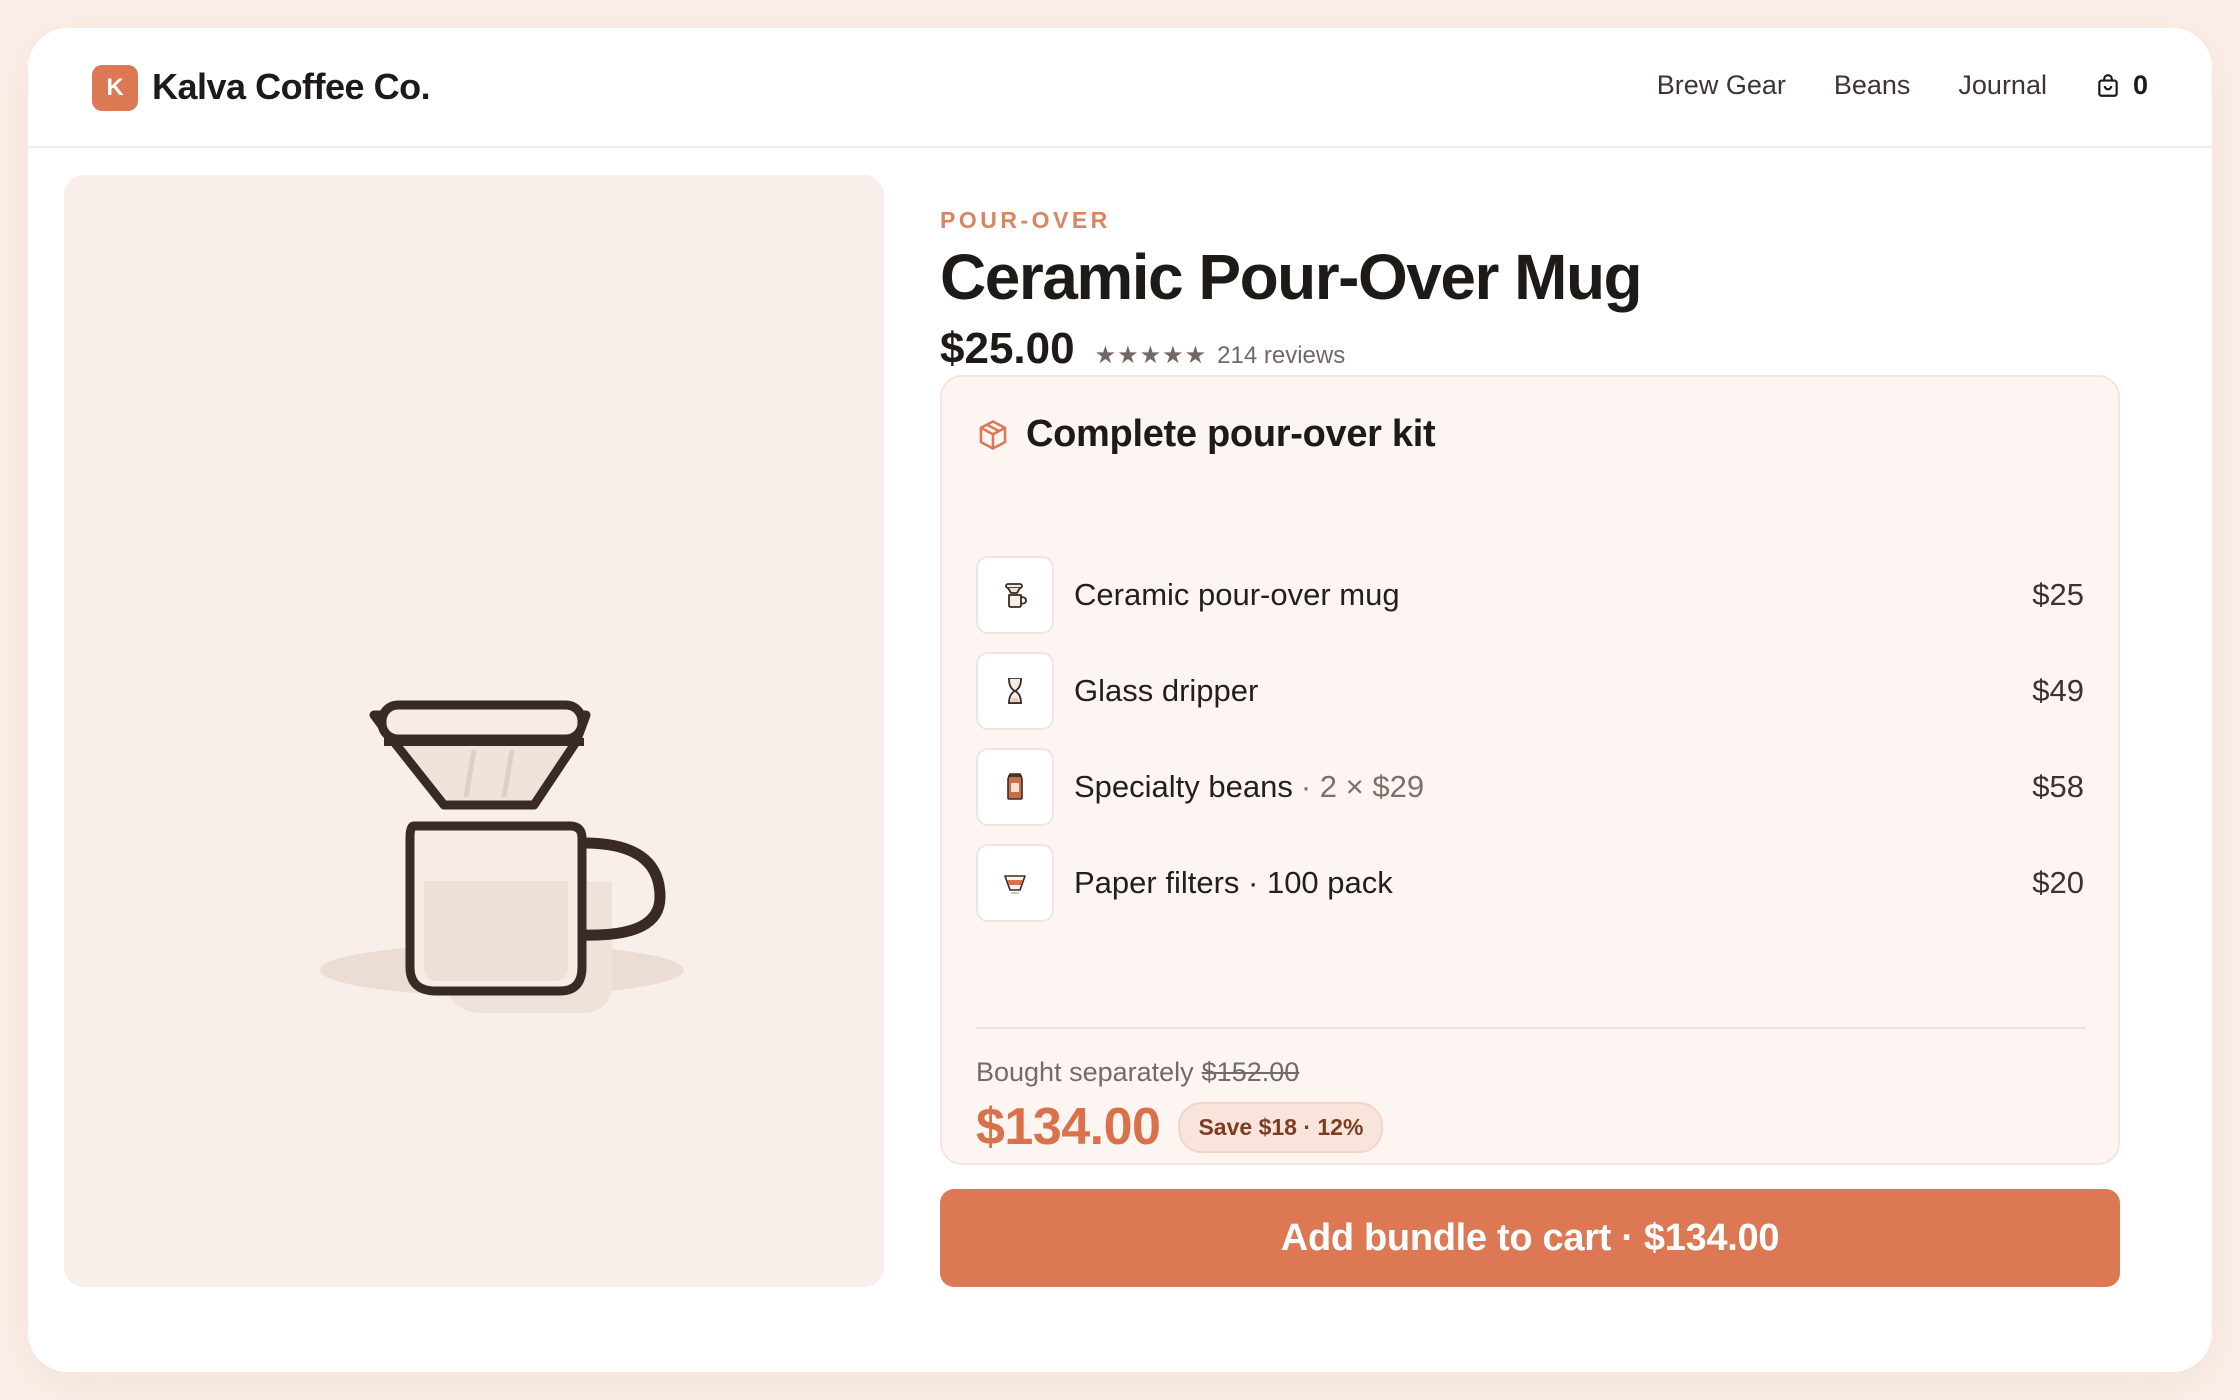 This screenshot has width=2240, height=1400. What do you see at coordinates (1068, 1127) in the screenshot?
I see `bundle-total-price: $134.00` at bounding box center [1068, 1127].